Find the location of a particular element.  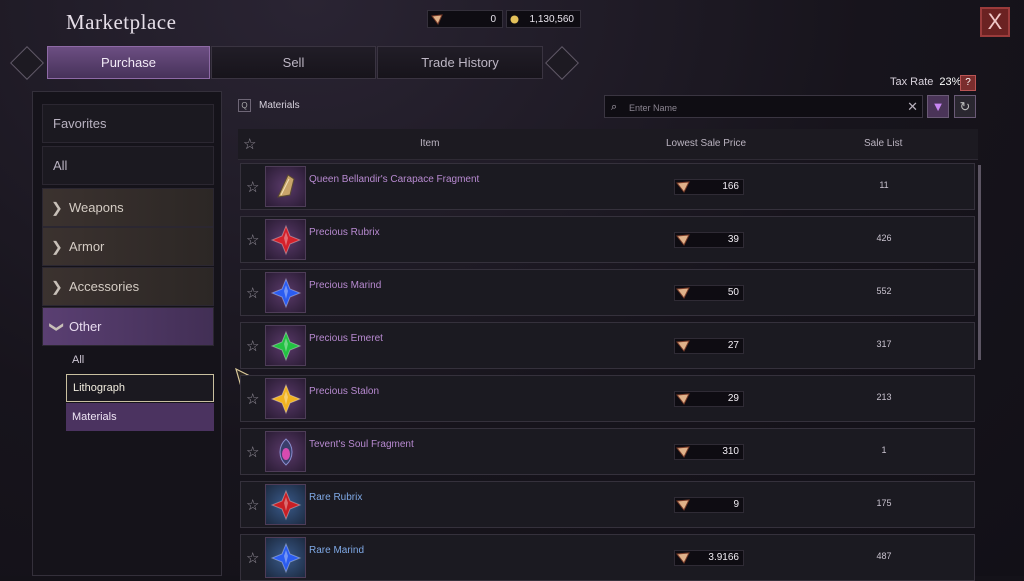

scrollbar is located at coordinates (979, 262).